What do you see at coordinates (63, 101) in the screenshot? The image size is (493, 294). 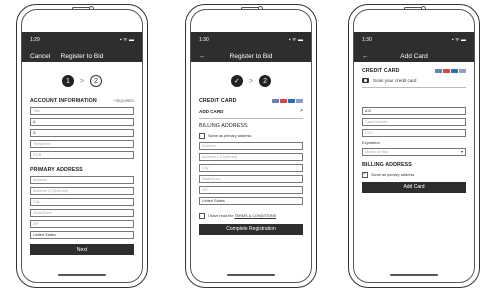 I see `account-info-heading: ACCOUNT INFORMATION` at bounding box center [63, 101].